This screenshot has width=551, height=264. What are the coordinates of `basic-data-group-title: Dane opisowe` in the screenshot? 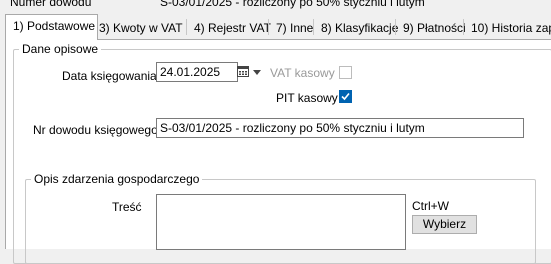 It's located at (60, 49).